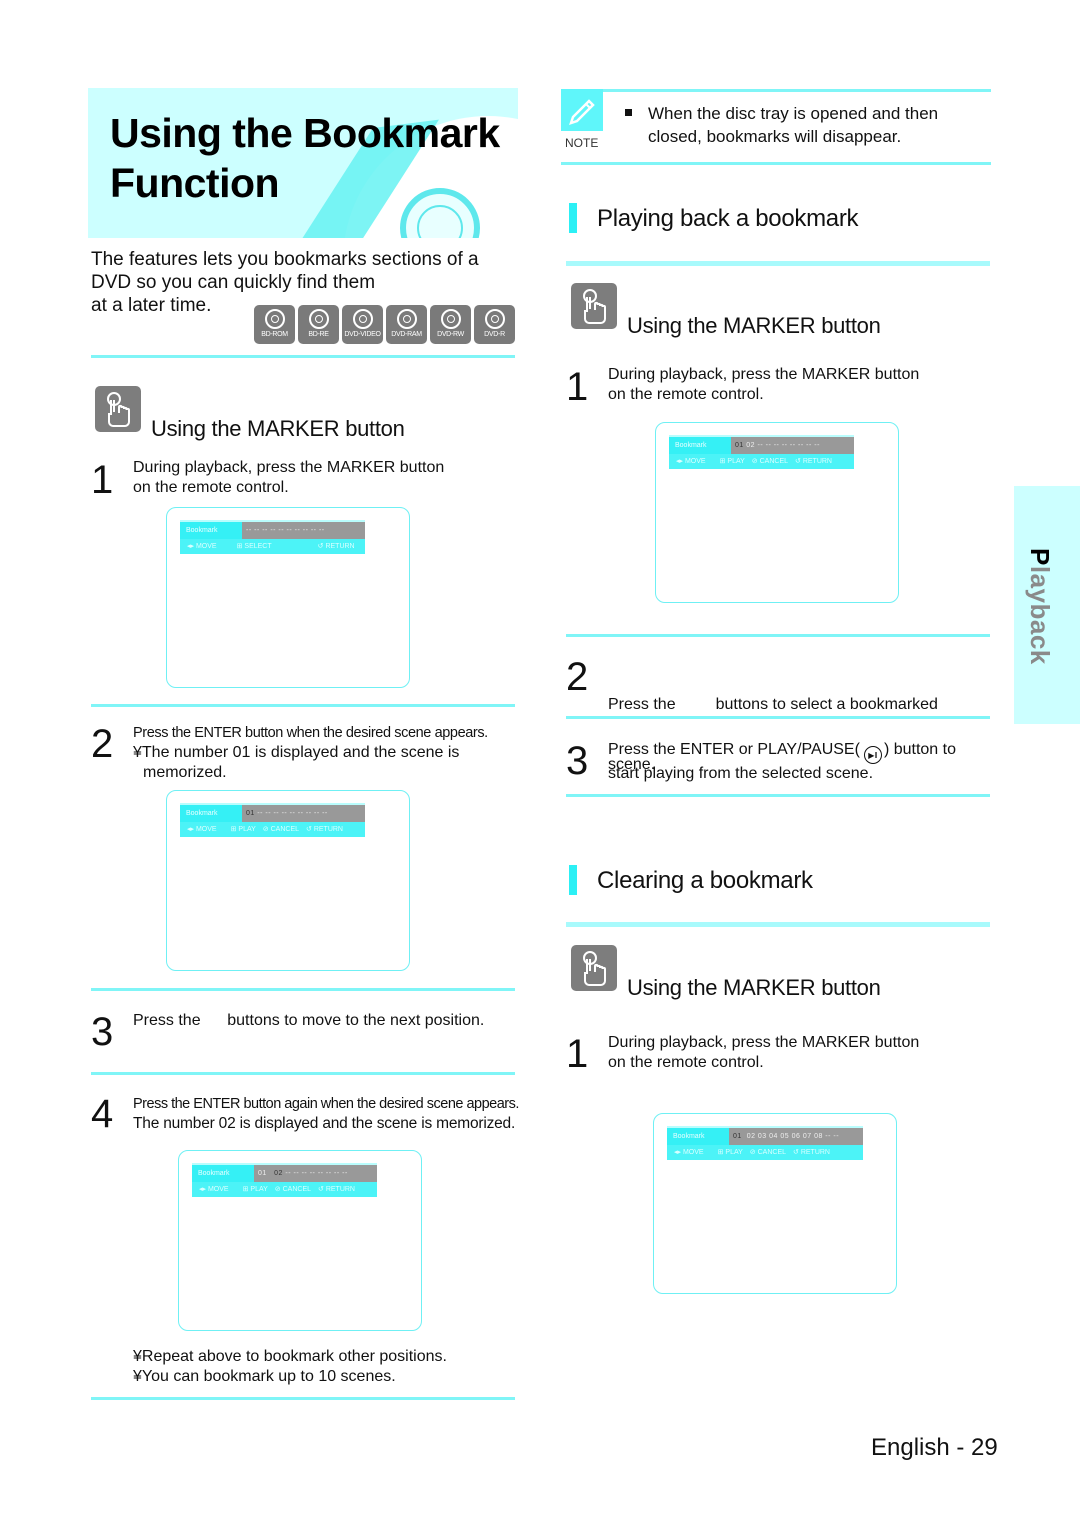 The width and height of the screenshot is (1080, 1526). Describe the element at coordinates (384, 324) in the screenshot. I see `disc-badges: BD-ROM BD-RE DVD-VIDEO DVD-RAM DVD-RW DVD-R` at that location.